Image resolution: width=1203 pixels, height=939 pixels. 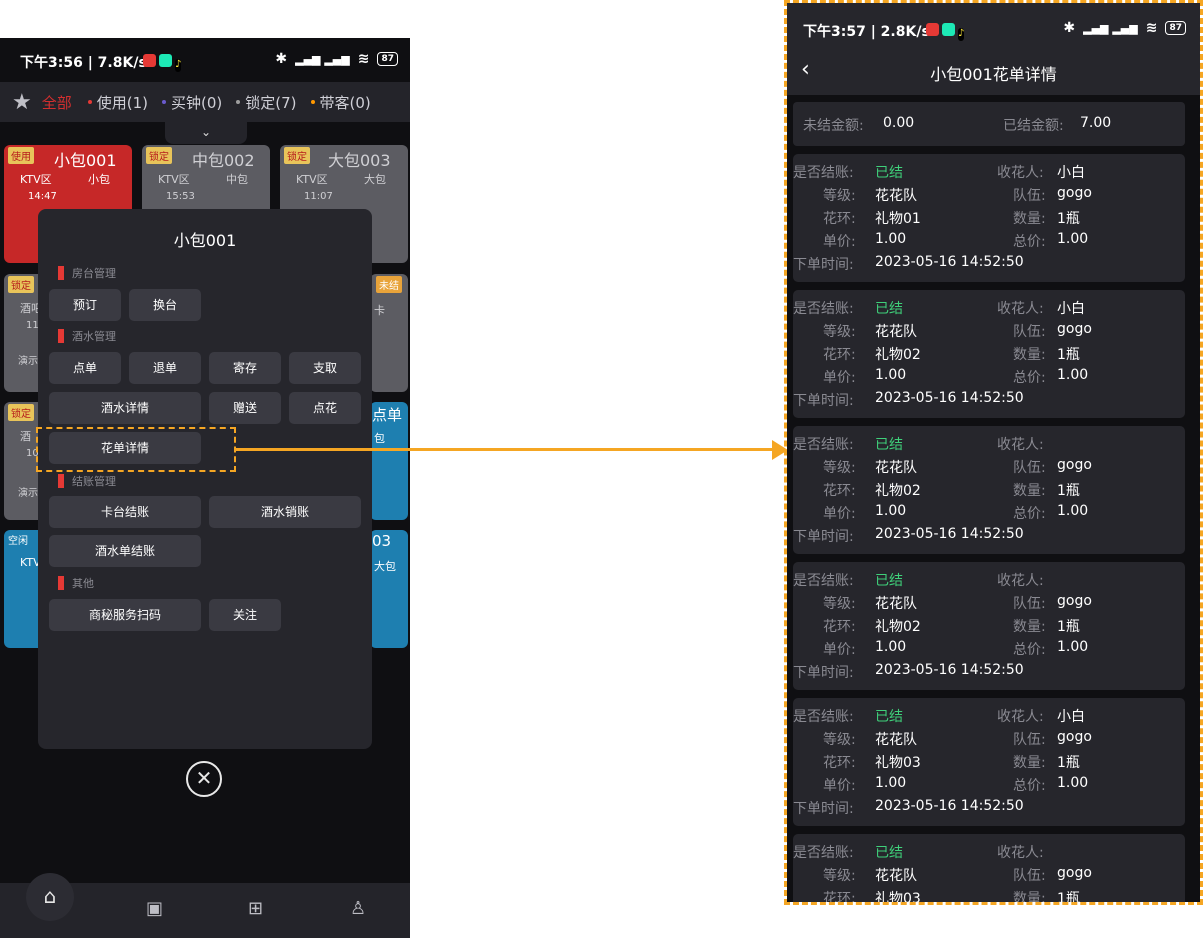 What do you see at coordinates (42, 196) in the screenshot?
I see `room-time: 14:47` at bounding box center [42, 196].